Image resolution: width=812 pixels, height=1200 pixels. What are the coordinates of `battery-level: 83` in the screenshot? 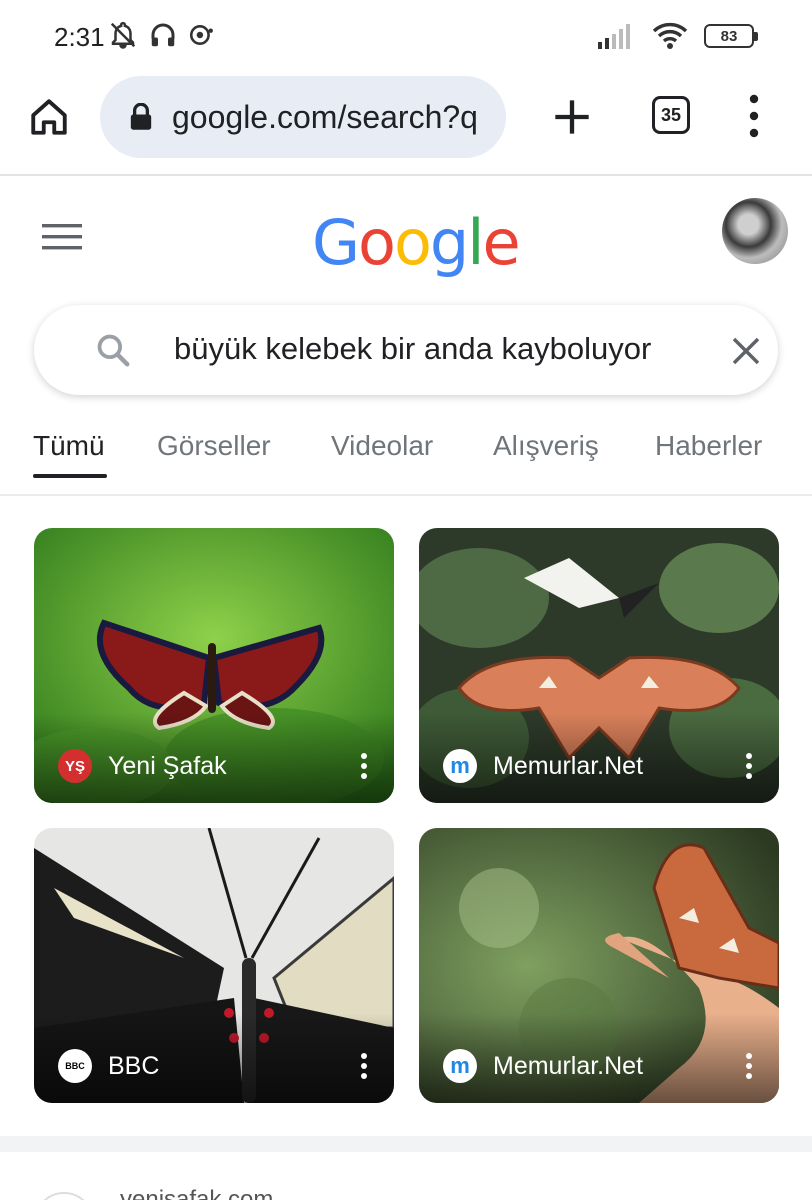 It's located at (729, 36).